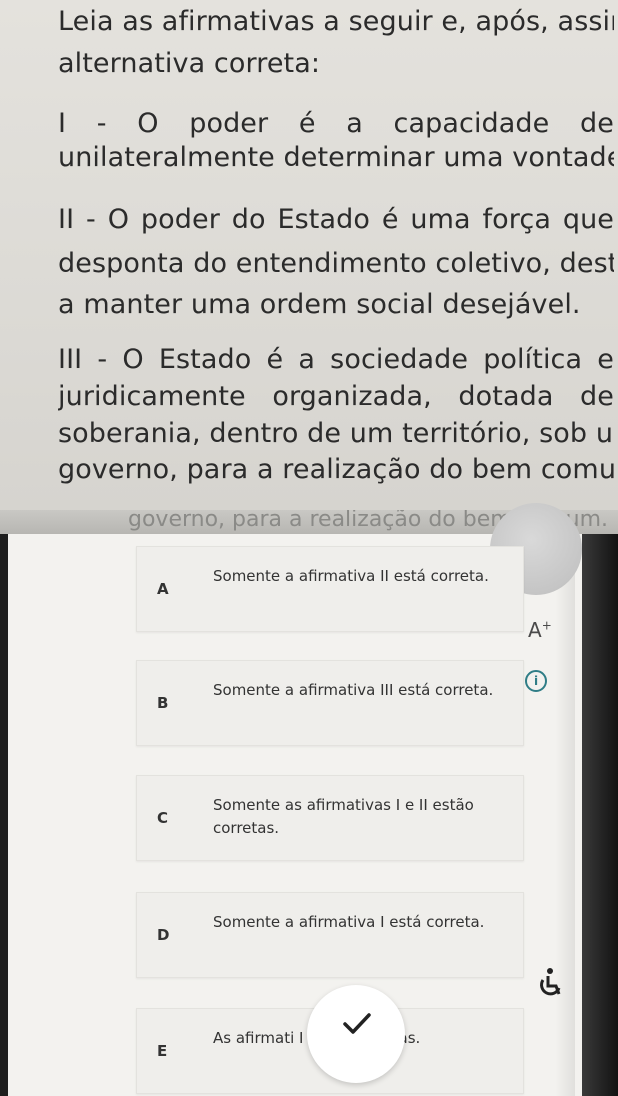  What do you see at coordinates (565, 815) in the screenshot?
I see `screen-shadow` at bounding box center [565, 815].